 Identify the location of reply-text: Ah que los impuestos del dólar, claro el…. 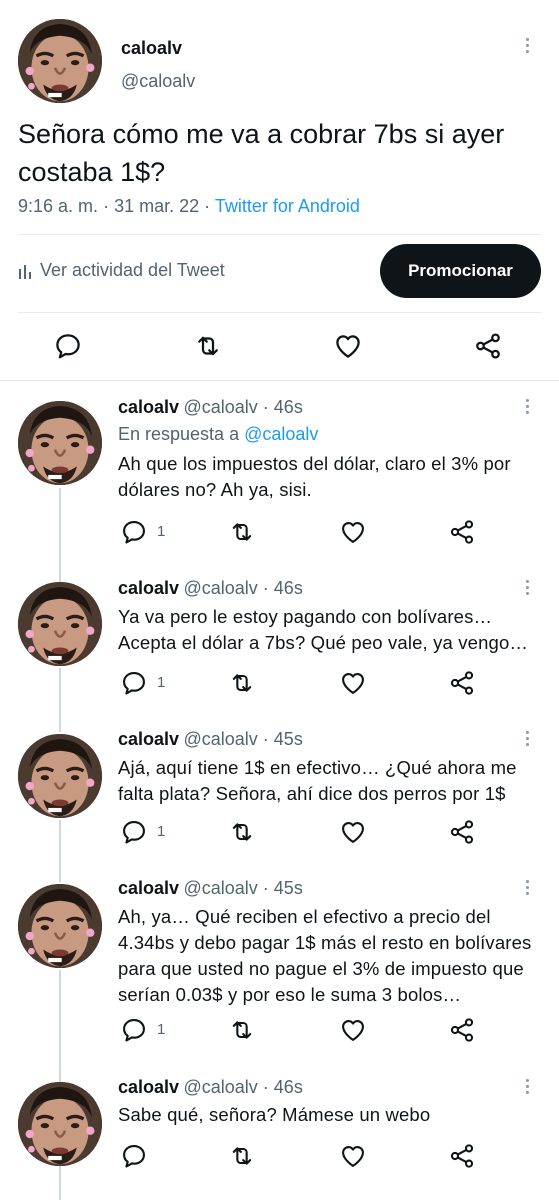
(333, 477).